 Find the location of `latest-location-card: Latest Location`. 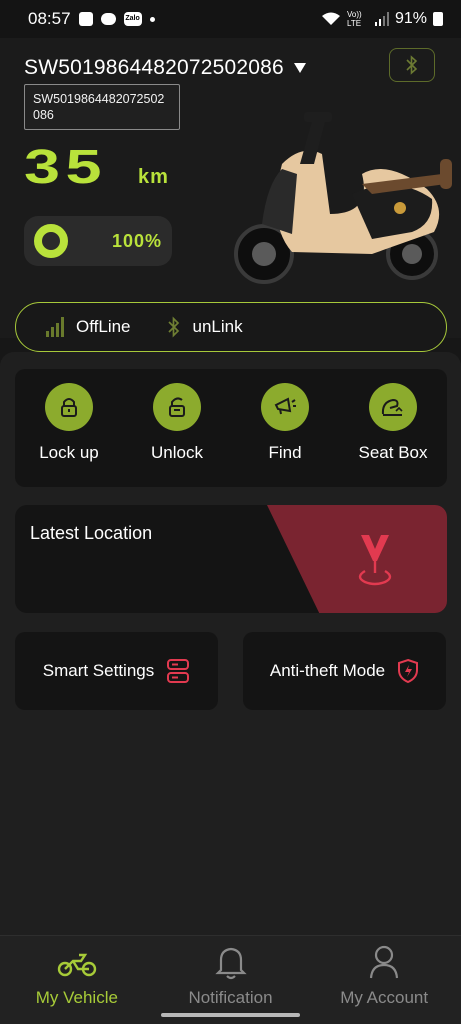

latest-location-card: Latest Location is located at coordinates (231, 559).